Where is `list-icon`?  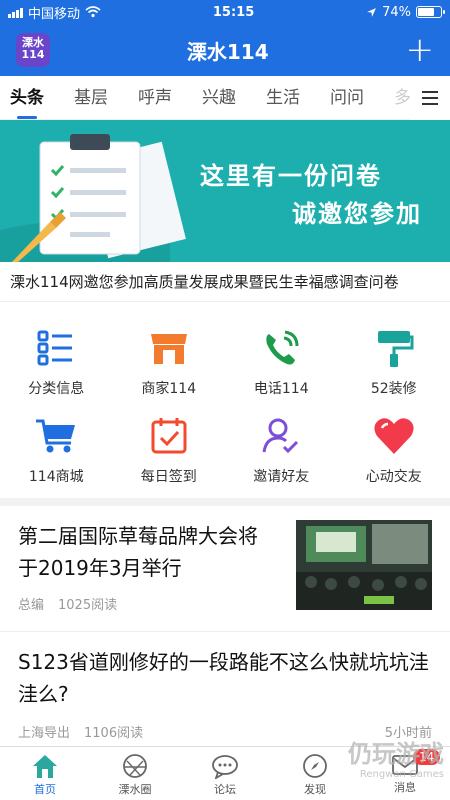
list-icon is located at coordinates (56, 348).